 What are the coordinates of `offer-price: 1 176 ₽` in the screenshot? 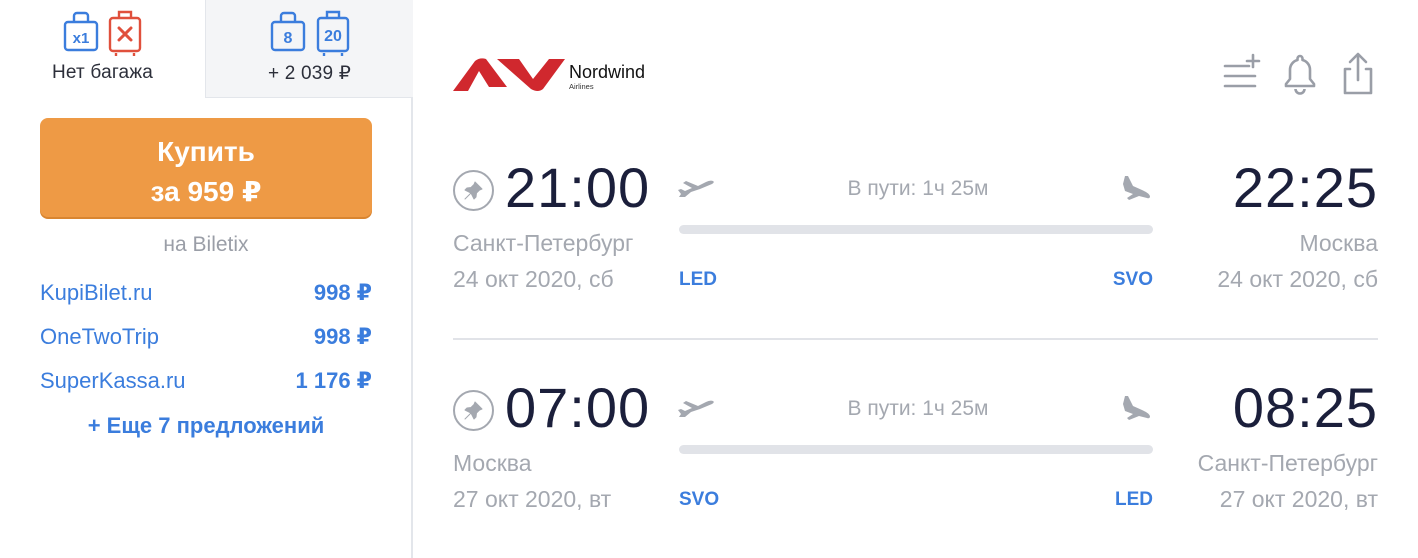 It's located at (334, 381).